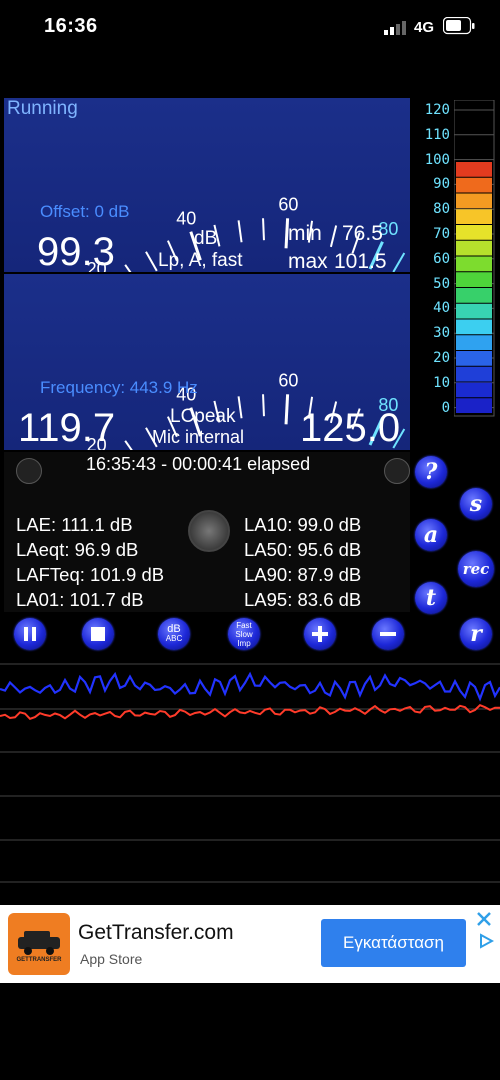 The image size is (500, 1080). I want to click on scale-label: 50, so click(441, 283).